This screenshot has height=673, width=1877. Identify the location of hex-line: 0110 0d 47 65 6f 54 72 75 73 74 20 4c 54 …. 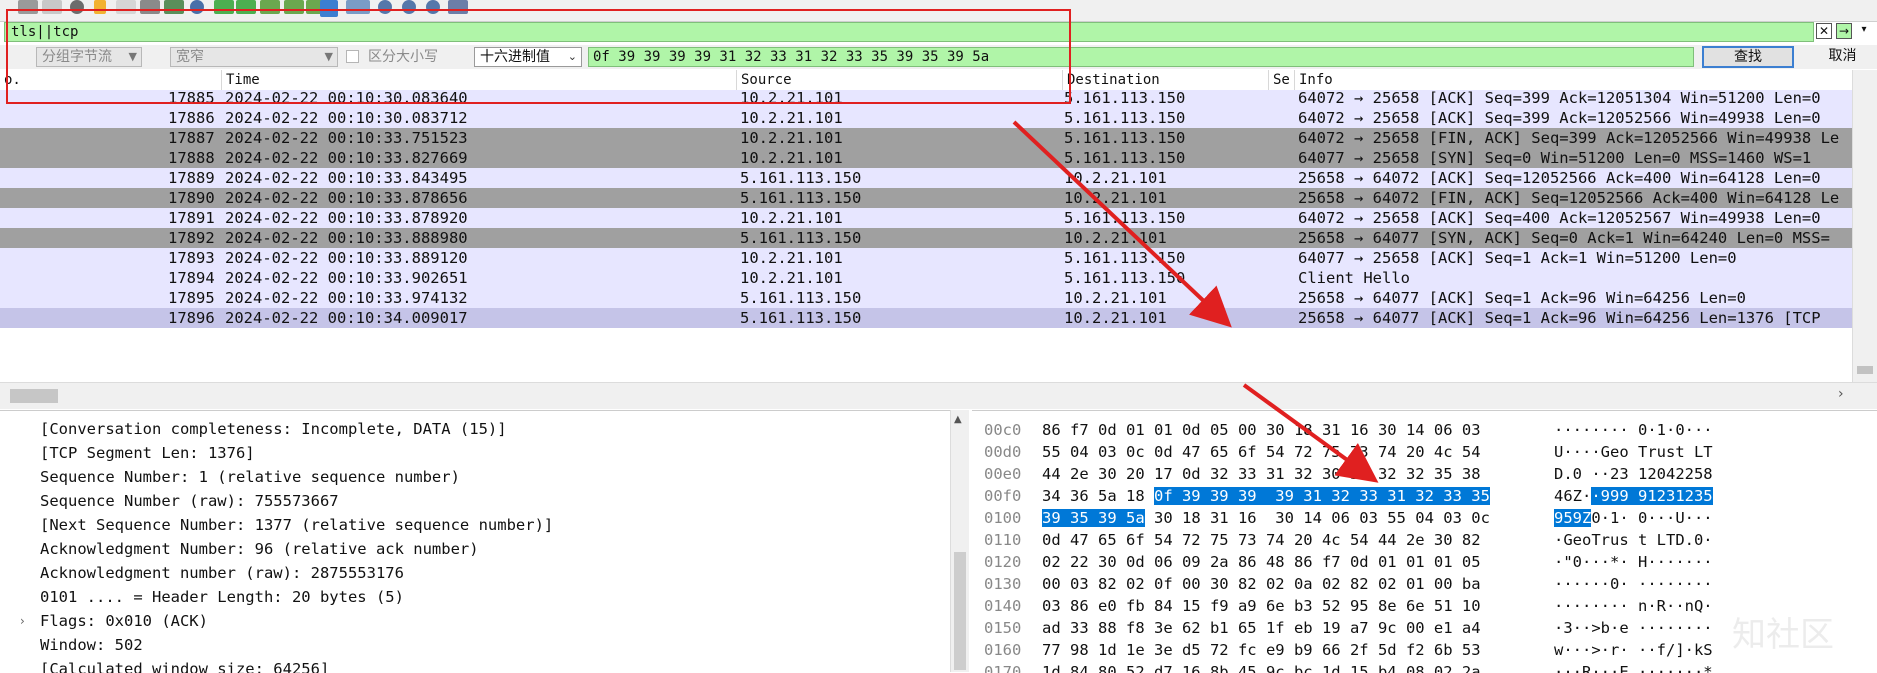
(1424, 540).